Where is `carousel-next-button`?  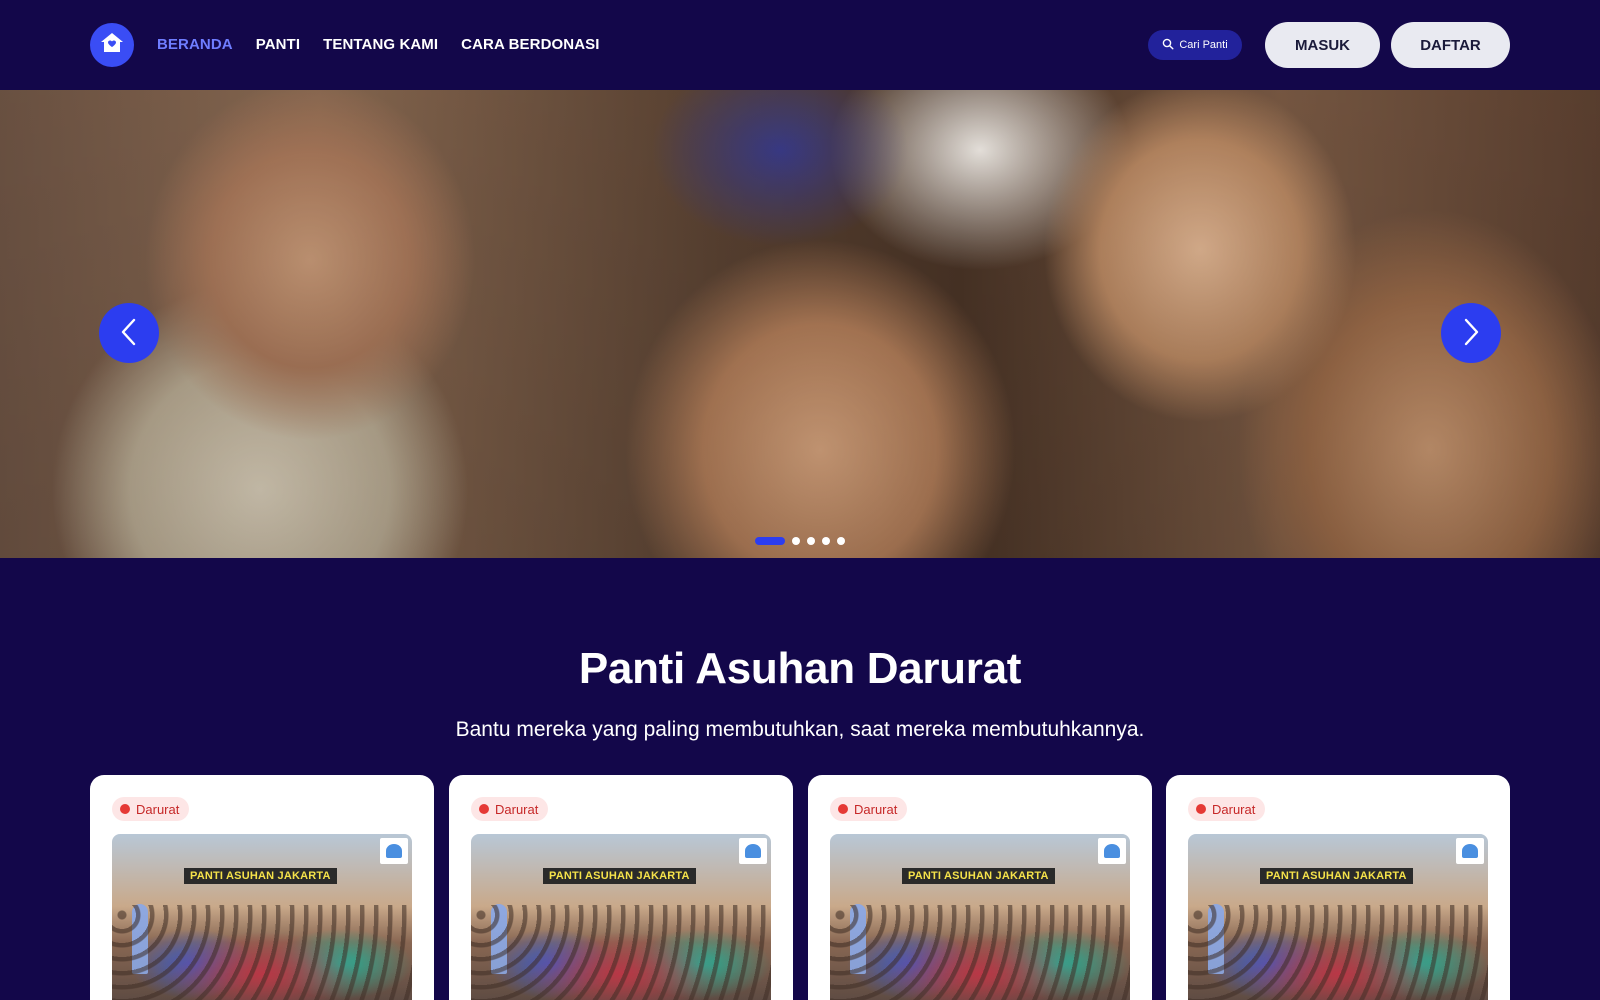 carousel-next-button is located at coordinates (1471, 333).